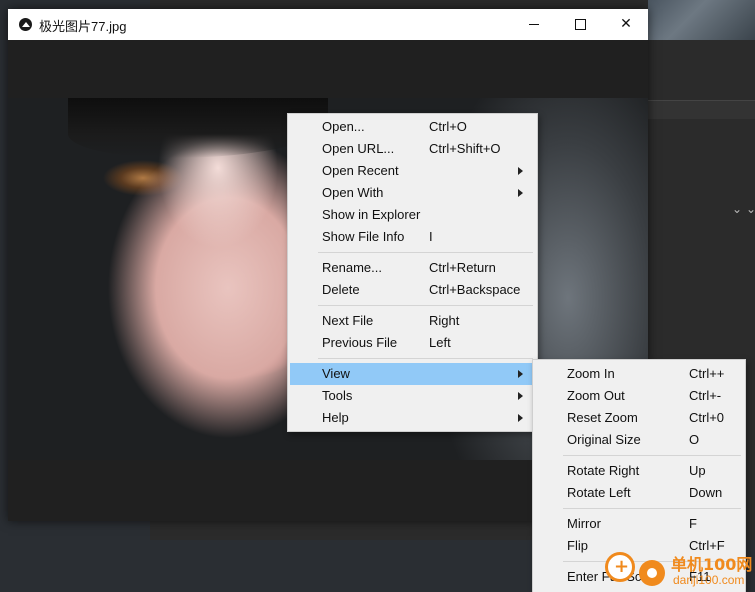 The image size is (755, 592). I want to click on menu-item-label: Delete, so click(341, 289).